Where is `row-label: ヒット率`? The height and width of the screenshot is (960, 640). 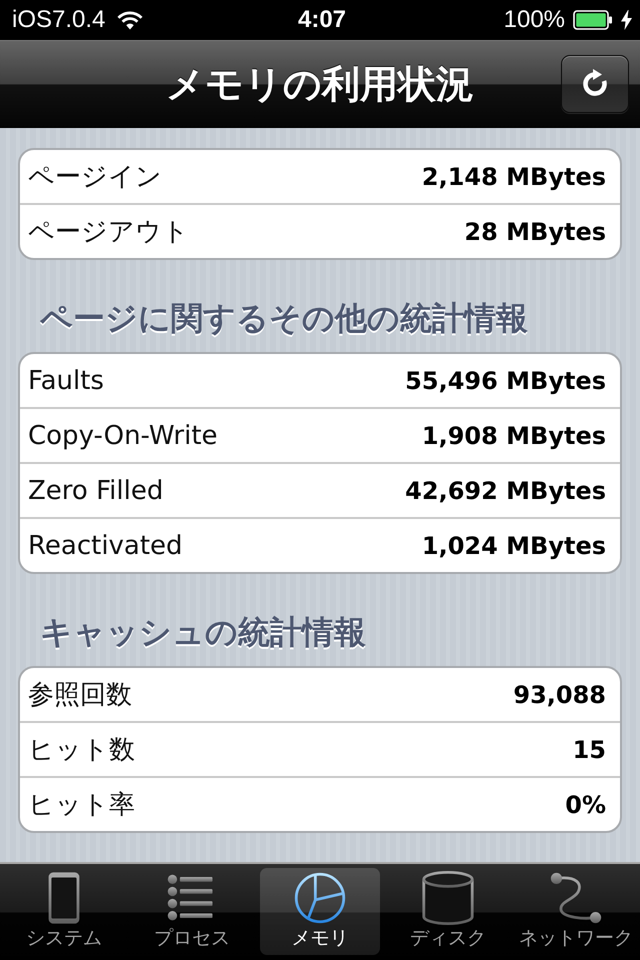
row-label: ヒット率 is located at coordinates (81, 805).